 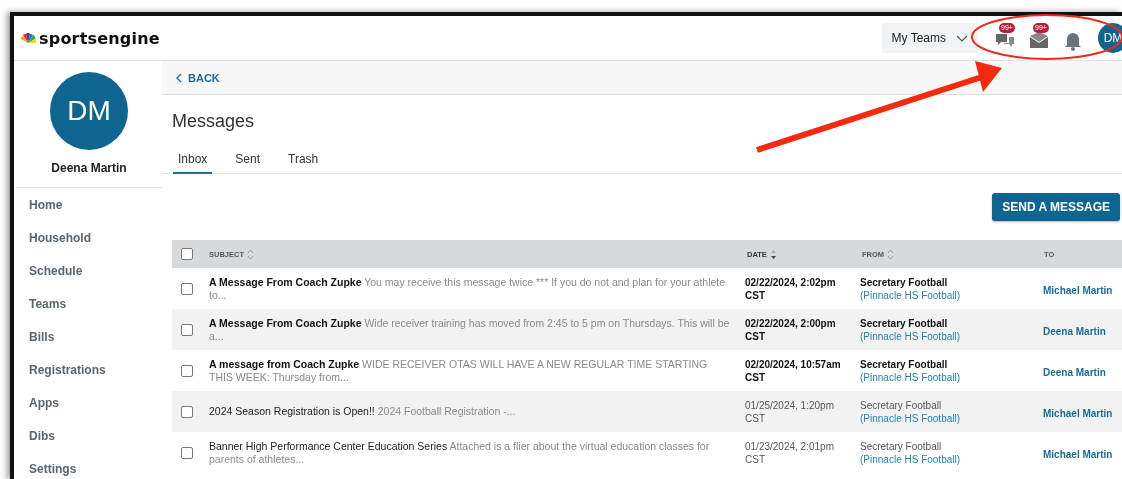 I want to click on chevron-down-icon, so click(x=962, y=38).